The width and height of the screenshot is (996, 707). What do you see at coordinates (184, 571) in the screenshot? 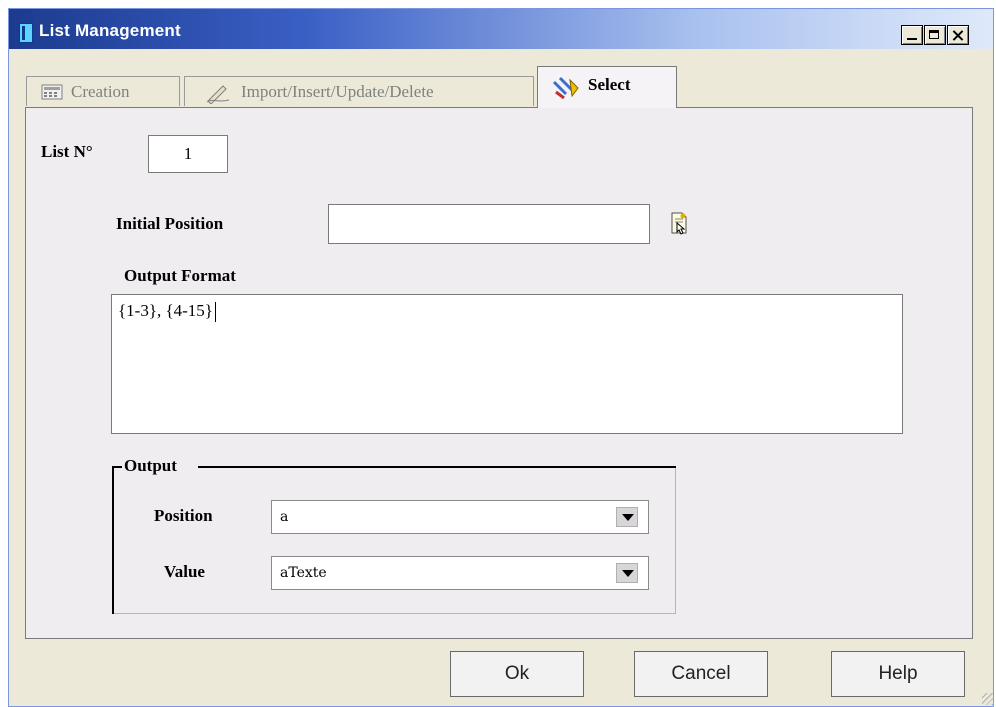
I see `value-label: Value` at bounding box center [184, 571].